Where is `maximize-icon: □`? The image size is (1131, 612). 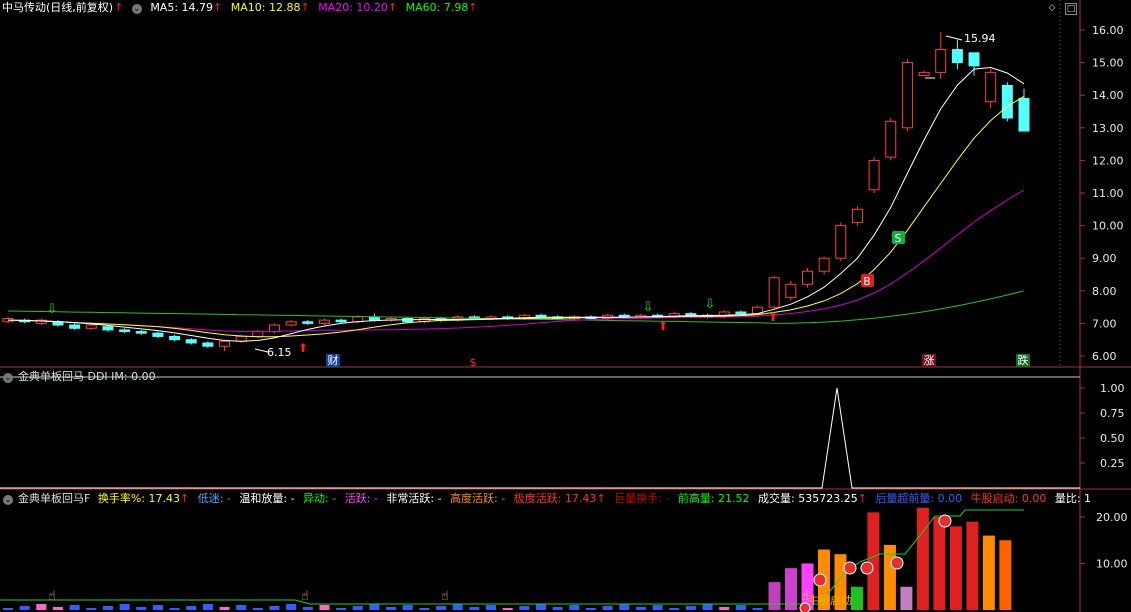 maximize-icon: □ is located at coordinates (1071, 9).